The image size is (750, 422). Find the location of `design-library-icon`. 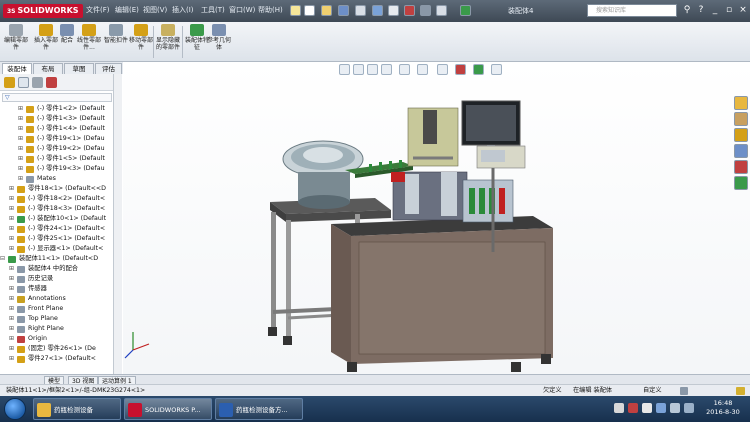

design-library-icon is located at coordinates (741, 119).